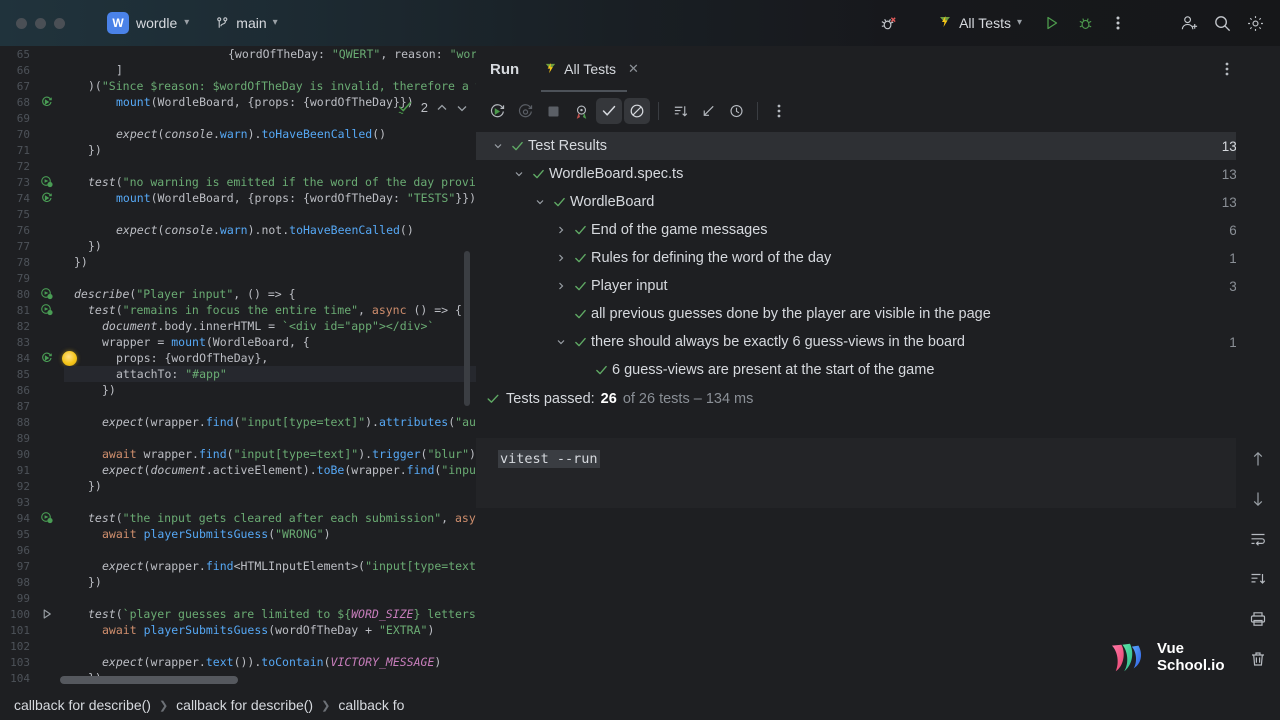  I want to click on code-line: 95 await playerSubmitsGuess("WRONG"), so click(238, 534).